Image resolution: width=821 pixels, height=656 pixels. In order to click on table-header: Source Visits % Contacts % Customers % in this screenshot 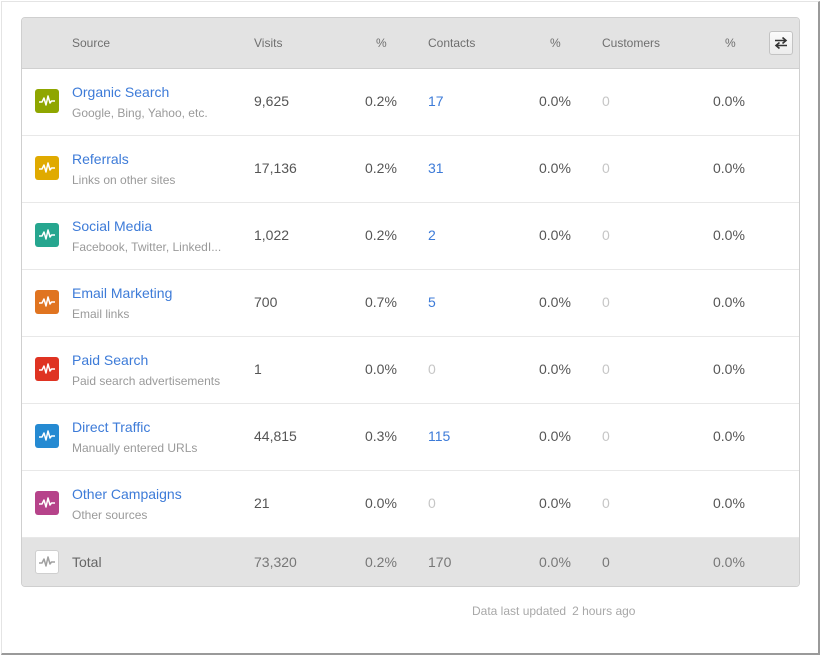, I will do `click(410, 43)`.